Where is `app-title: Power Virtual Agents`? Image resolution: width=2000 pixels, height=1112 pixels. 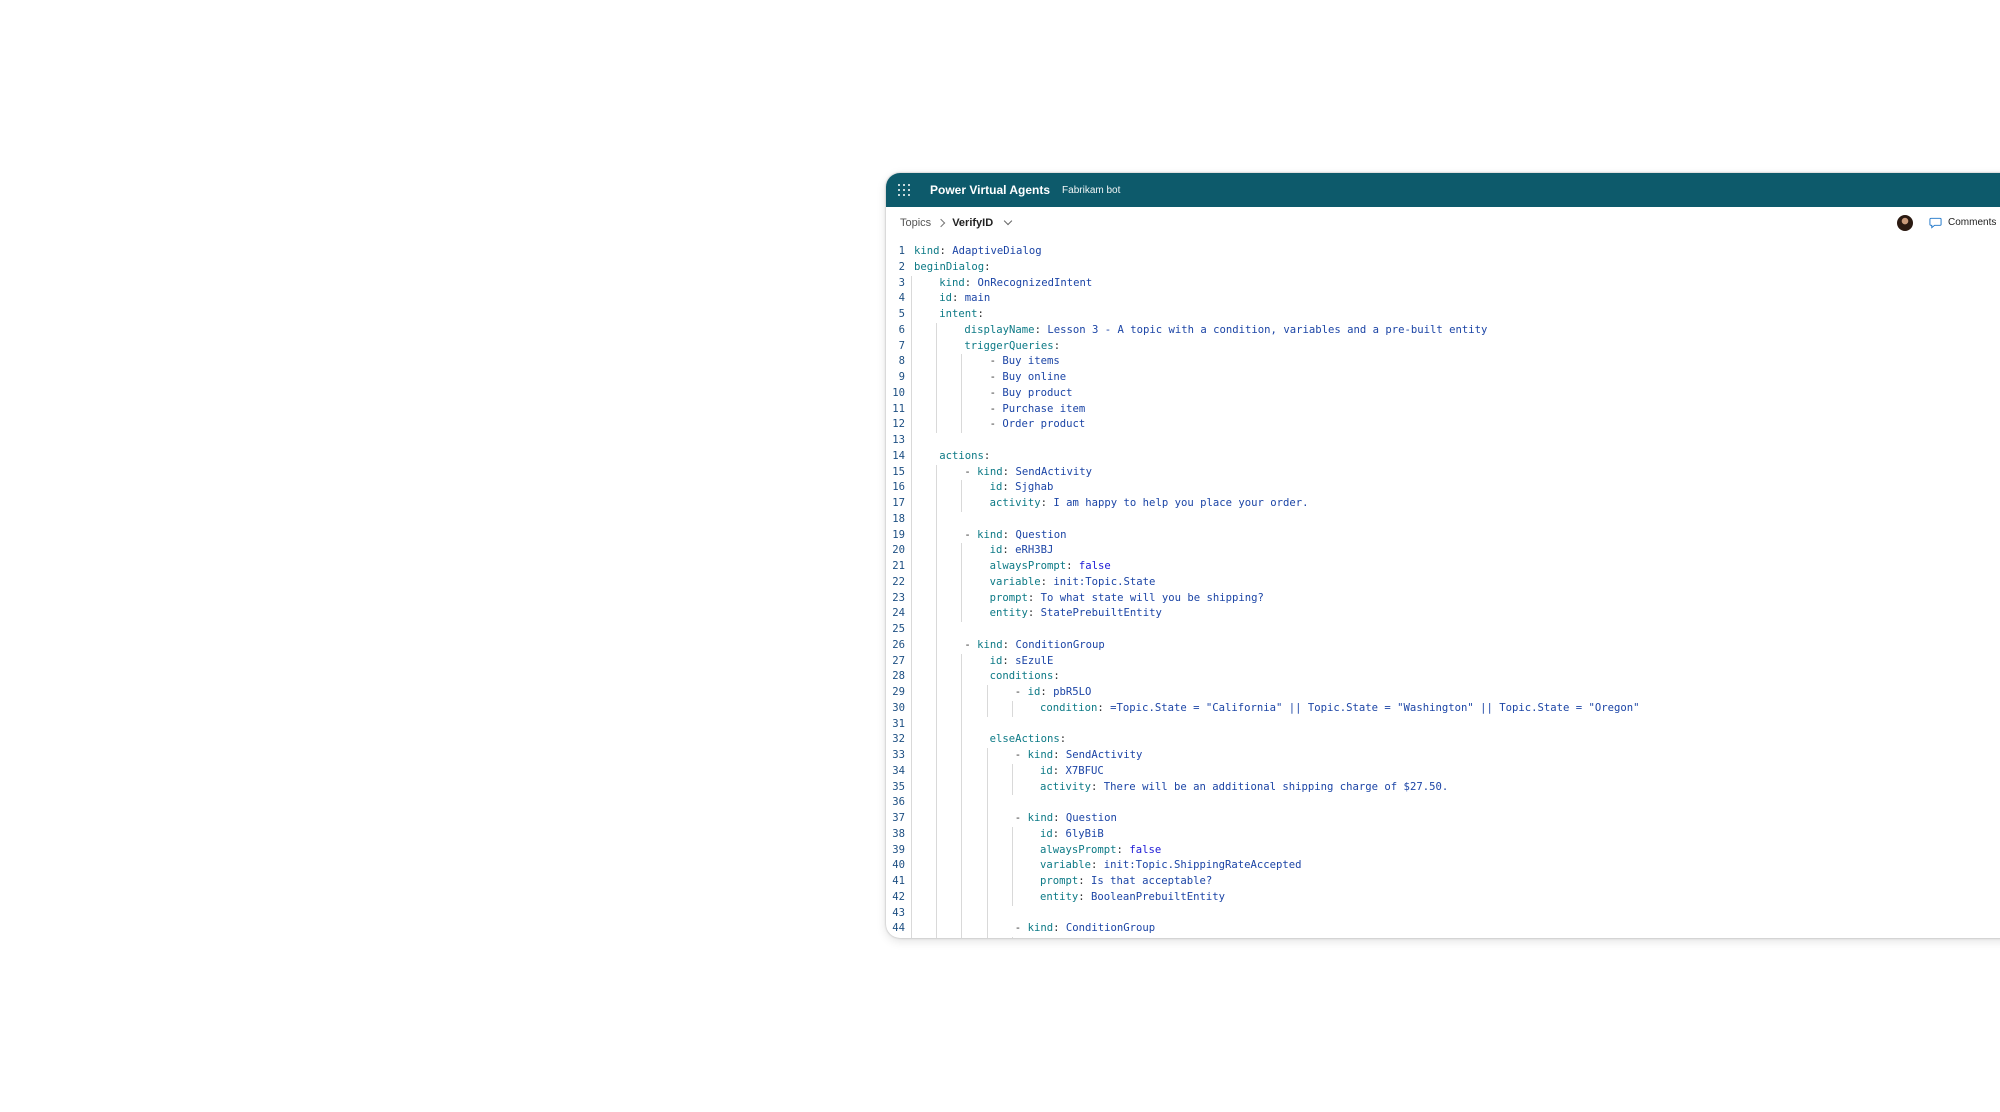 app-title: Power Virtual Agents is located at coordinates (990, 190).